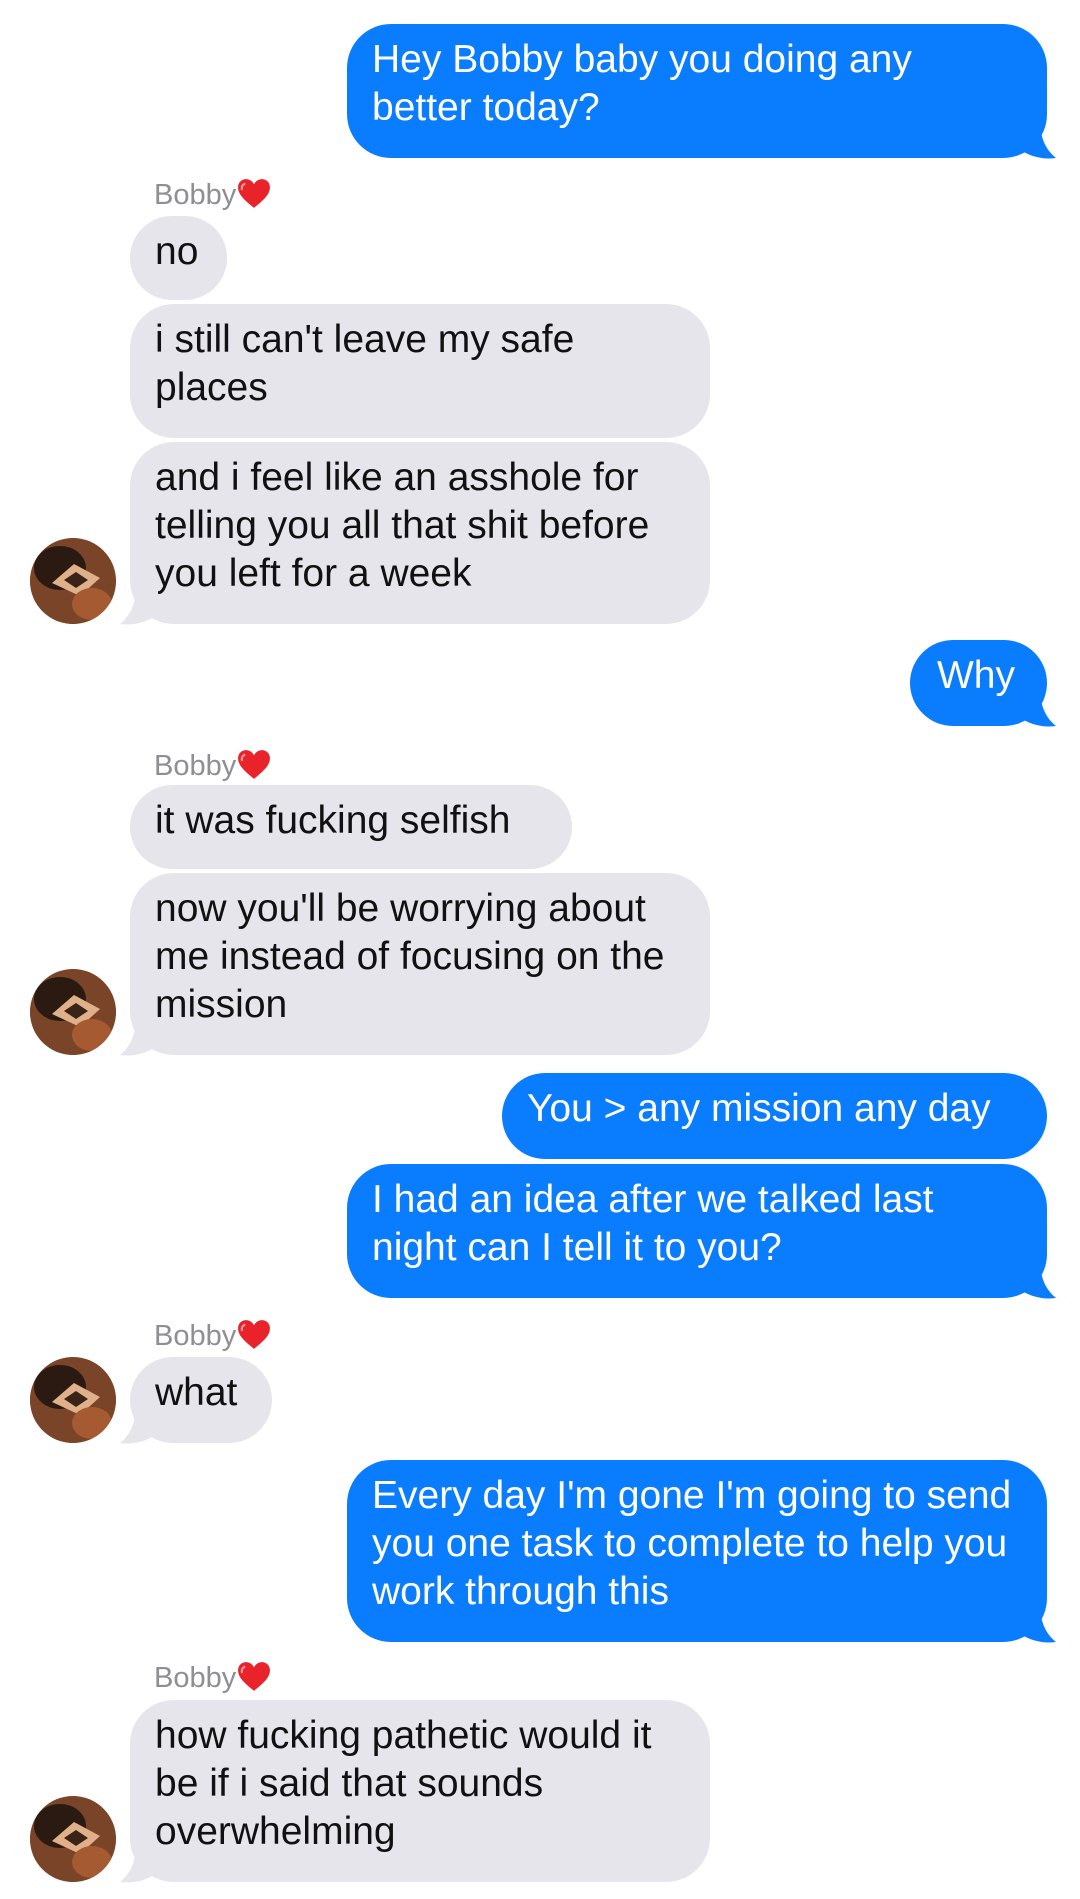  I want to click on message-text: You > any mission any day, so click(759, 1108).